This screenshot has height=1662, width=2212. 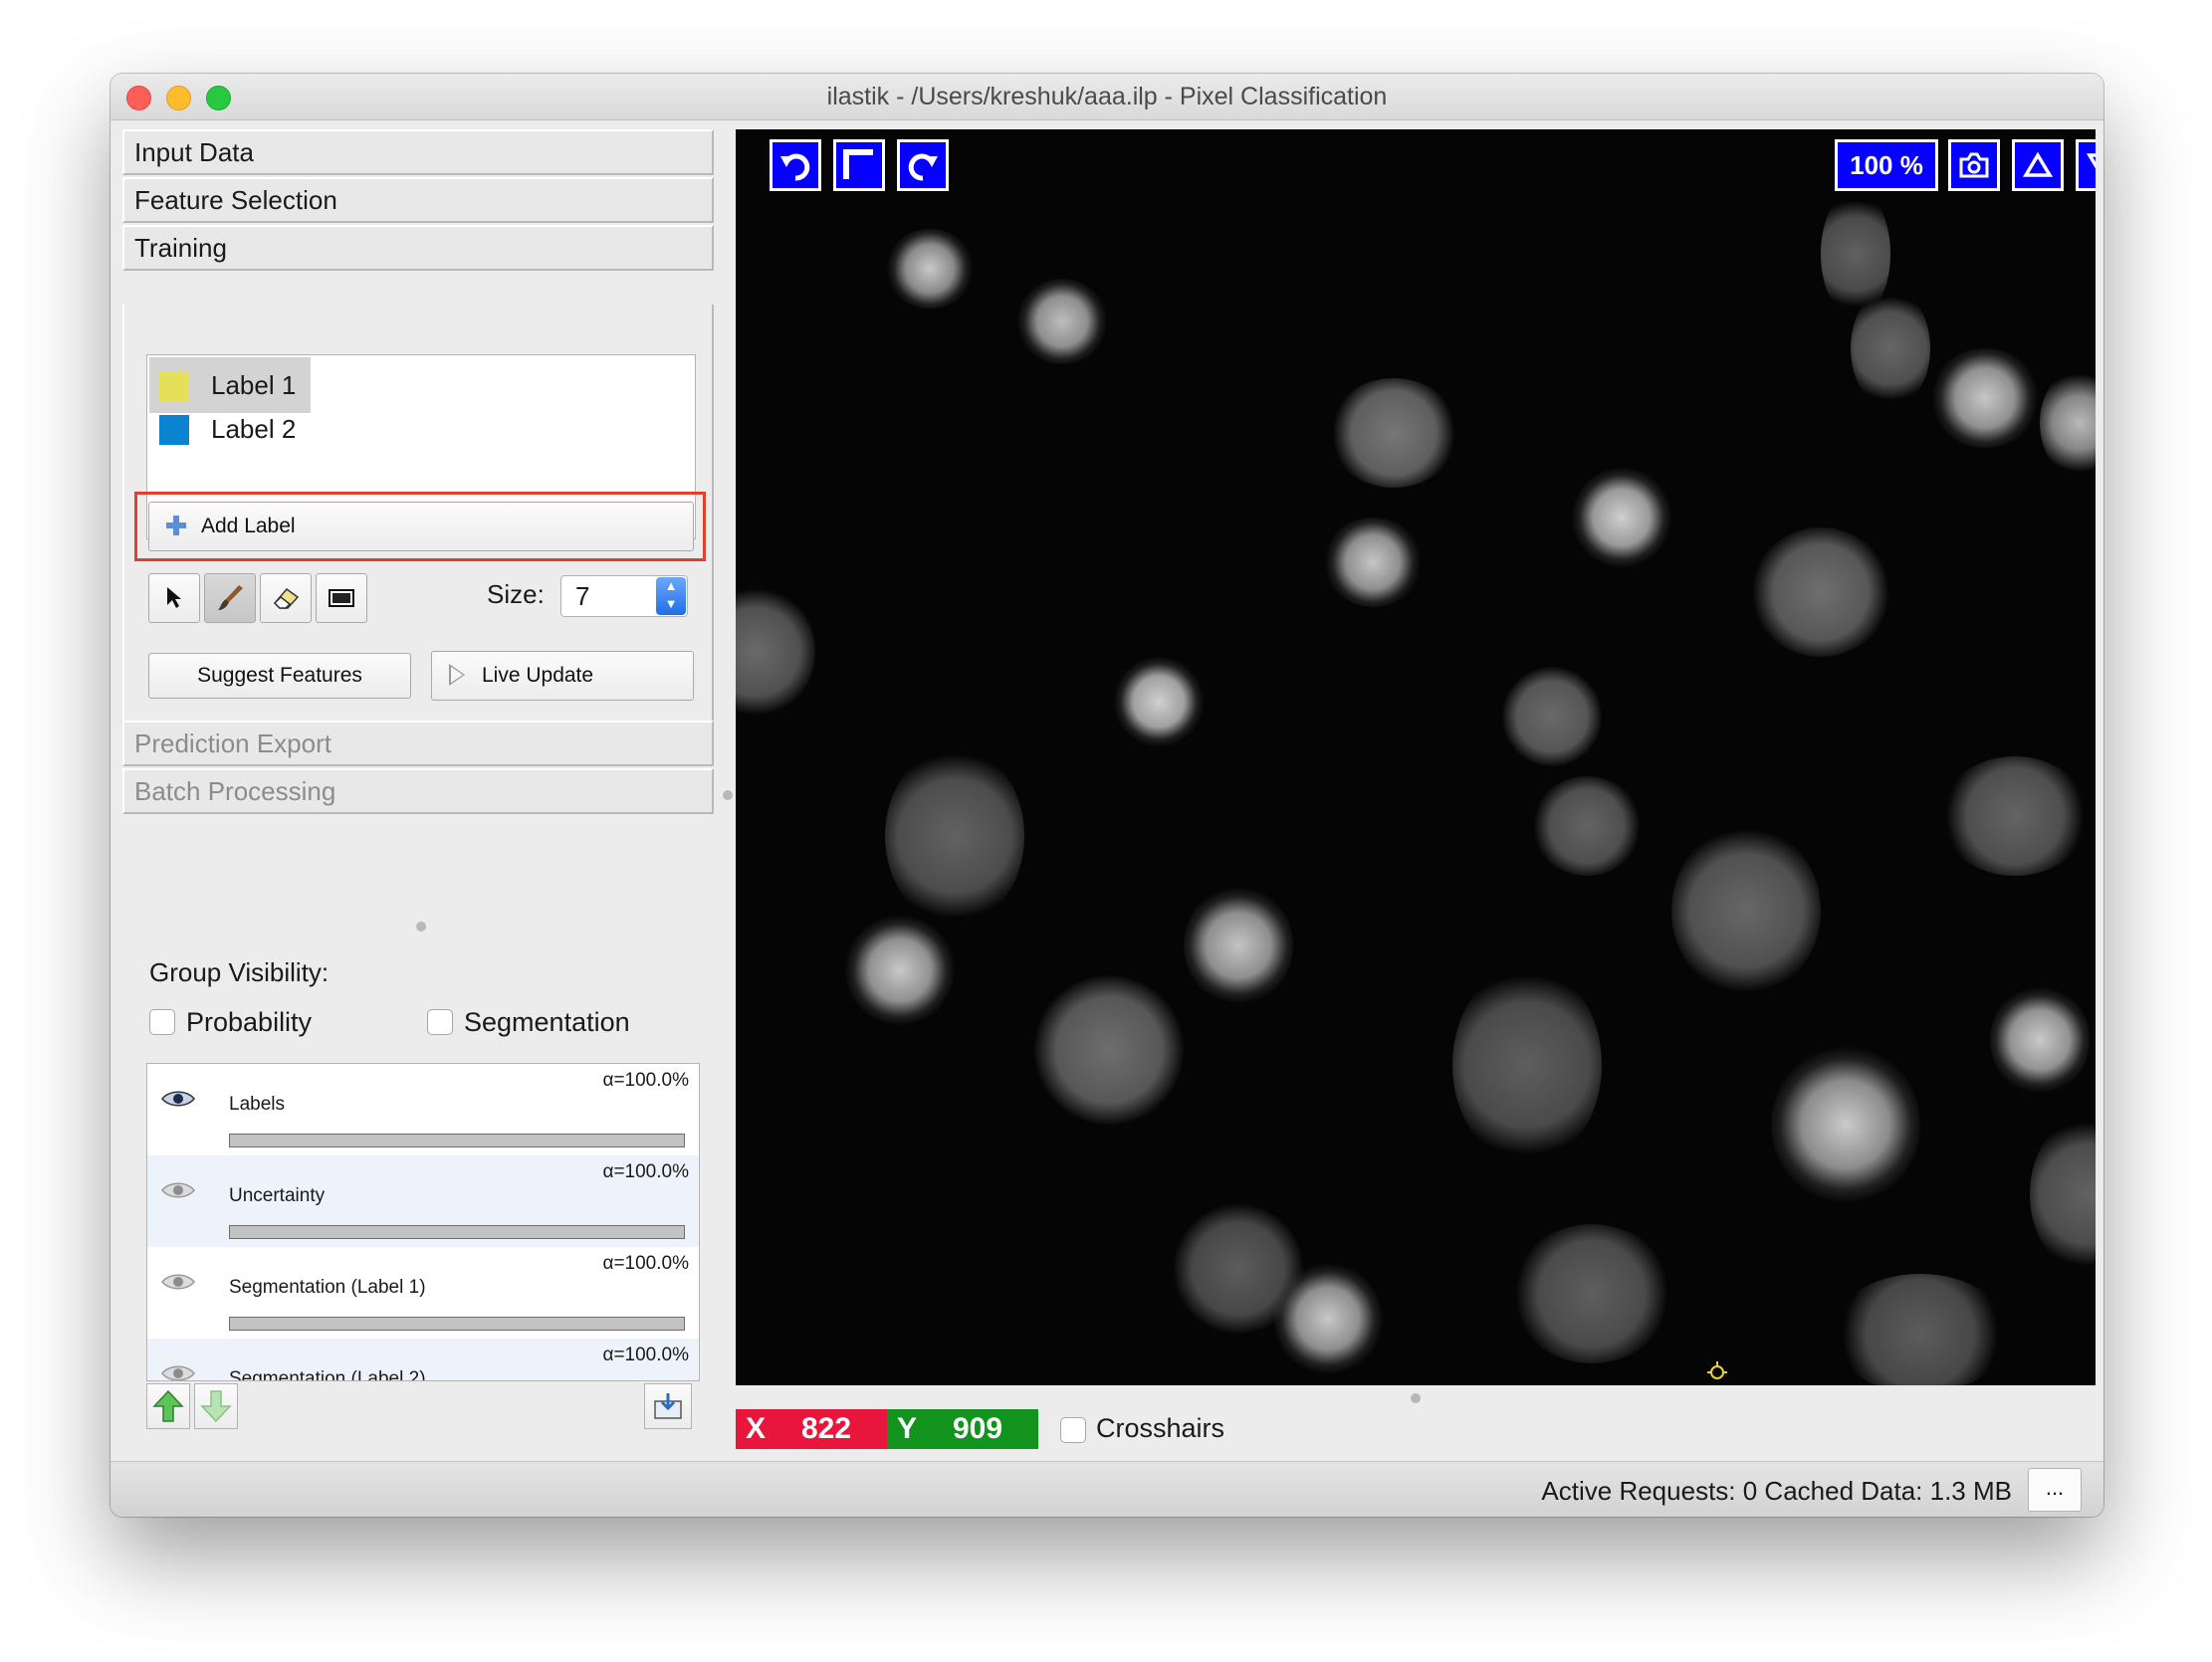 What do you see at coordinates (249, 1022) in the screenshot?
I see `probability-label: Probability` at bounding box center [249, 1022].